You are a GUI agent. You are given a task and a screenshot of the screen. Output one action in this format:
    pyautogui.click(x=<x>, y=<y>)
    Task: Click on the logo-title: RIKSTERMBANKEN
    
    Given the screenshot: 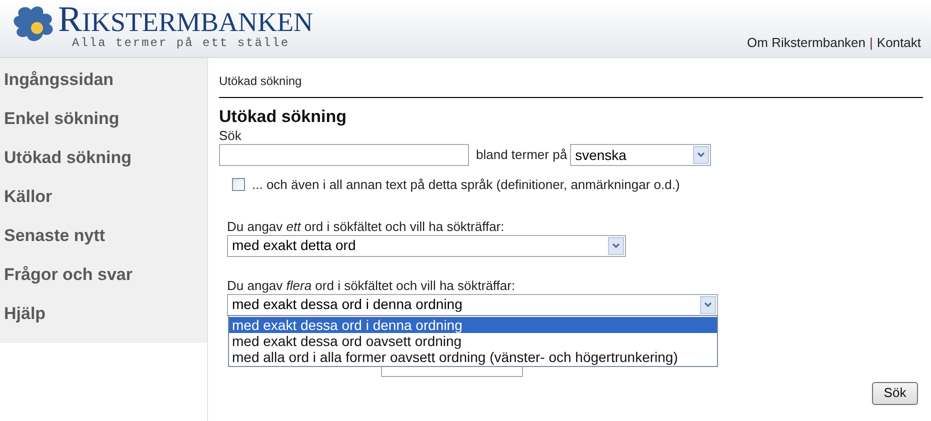 What is the action you would take?
    pyautogui.click(x=186, y=20)
    